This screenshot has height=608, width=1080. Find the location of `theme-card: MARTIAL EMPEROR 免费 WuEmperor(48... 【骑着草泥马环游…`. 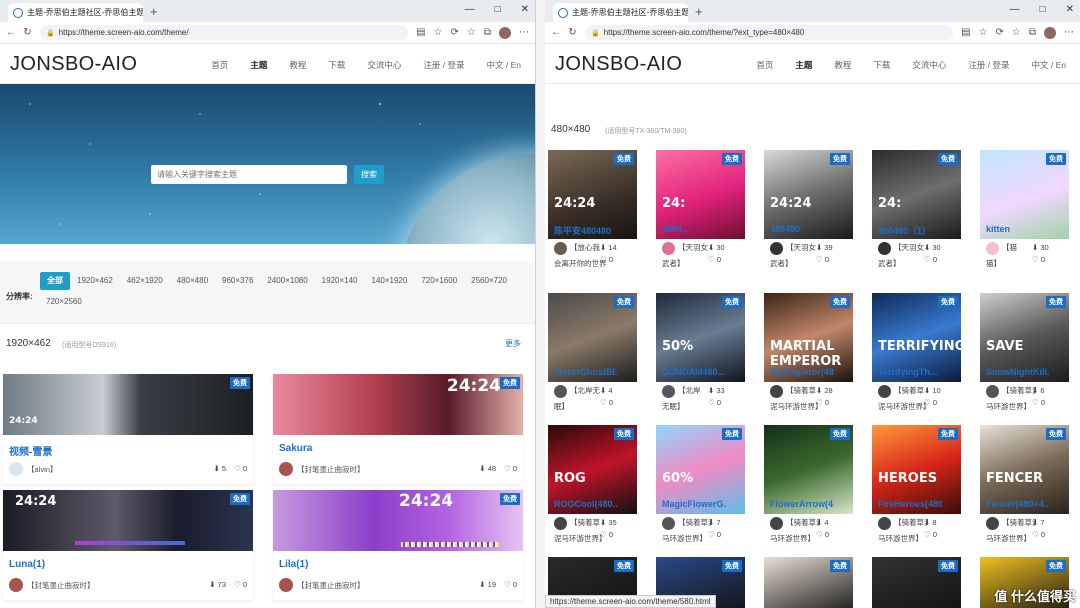

theme-card: MARTIAL EMPEROR 免费 WuEmperor(48... 【骑着草泥马环游… is located at coordinates (808, 359).